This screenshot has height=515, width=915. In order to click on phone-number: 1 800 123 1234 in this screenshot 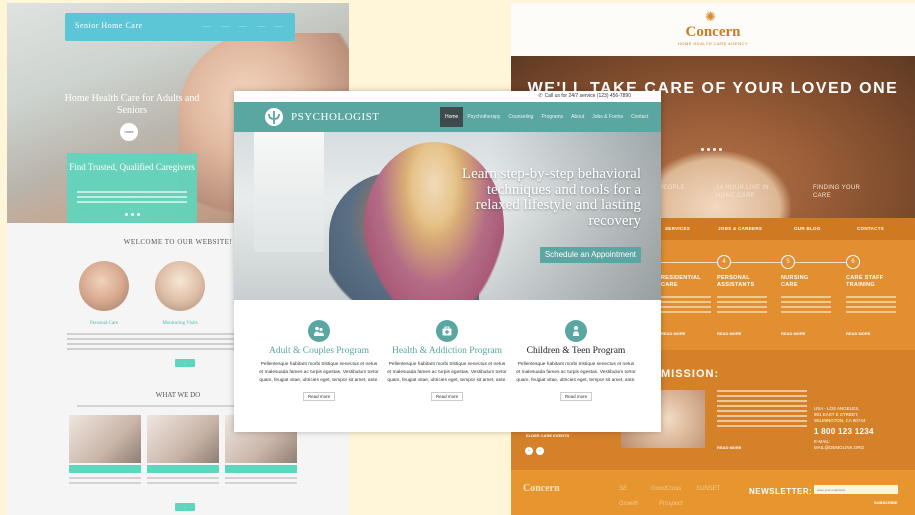, I will do `click(844, 431)`.